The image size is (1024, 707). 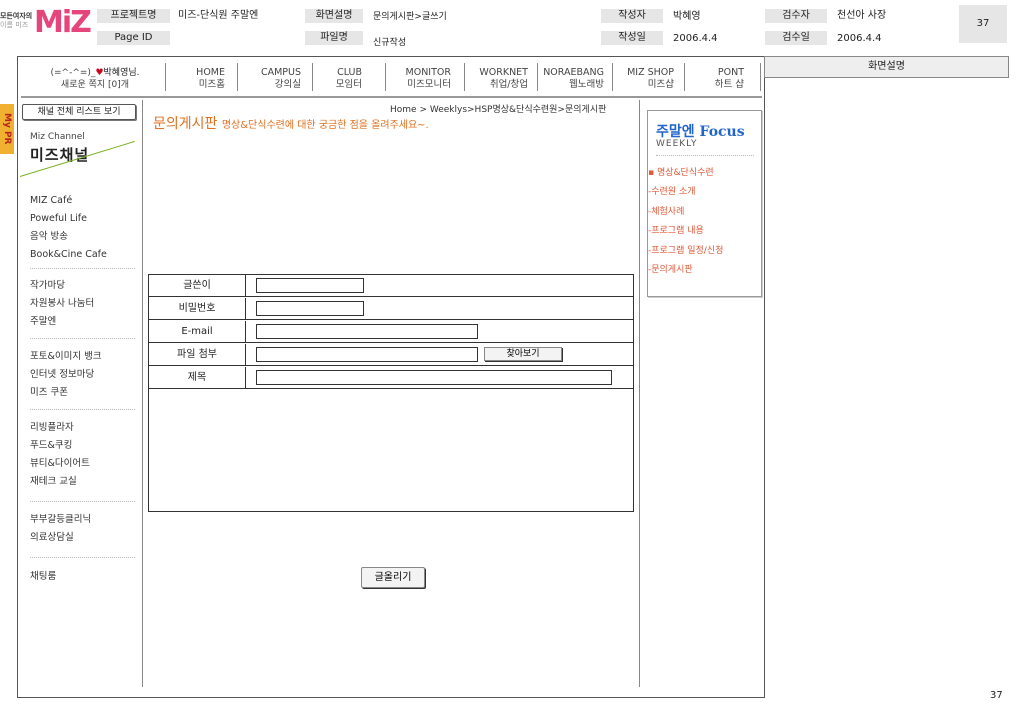 I want to click on project-name-label: 프로젝트명, so click(x=133, y=16).